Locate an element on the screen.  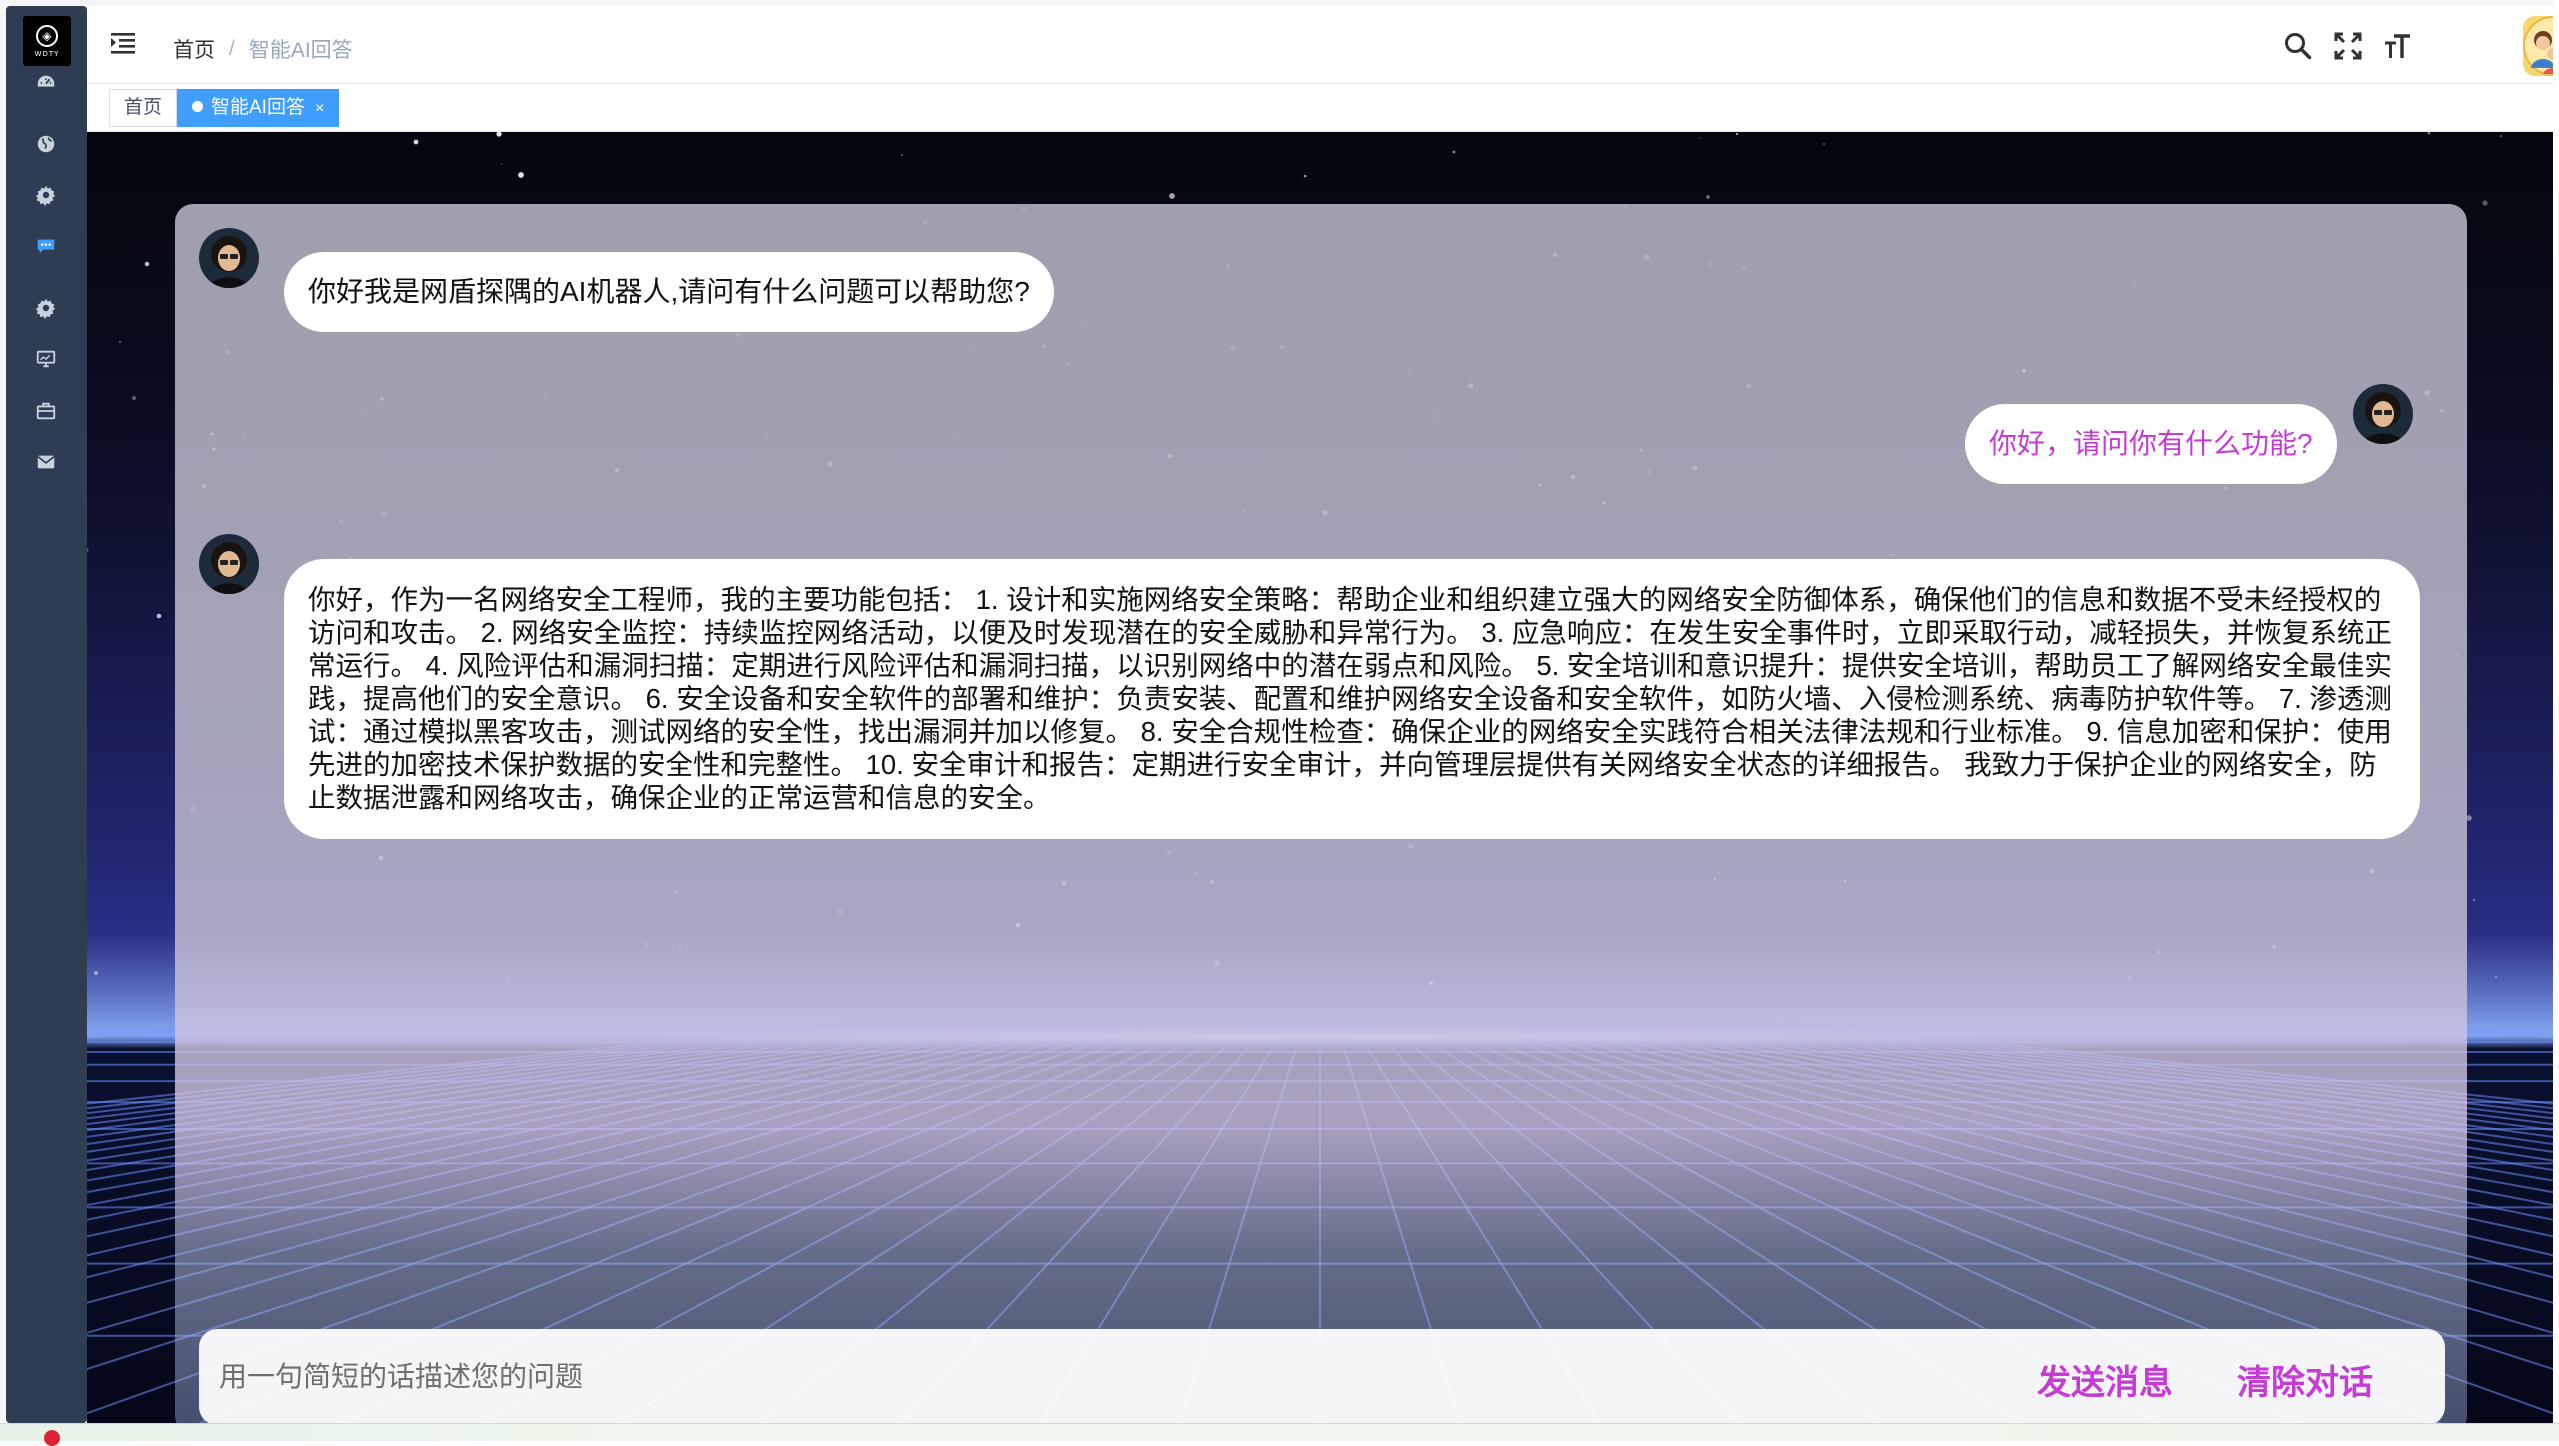
sidebar-item-chat is located at coordinates (46, 246).